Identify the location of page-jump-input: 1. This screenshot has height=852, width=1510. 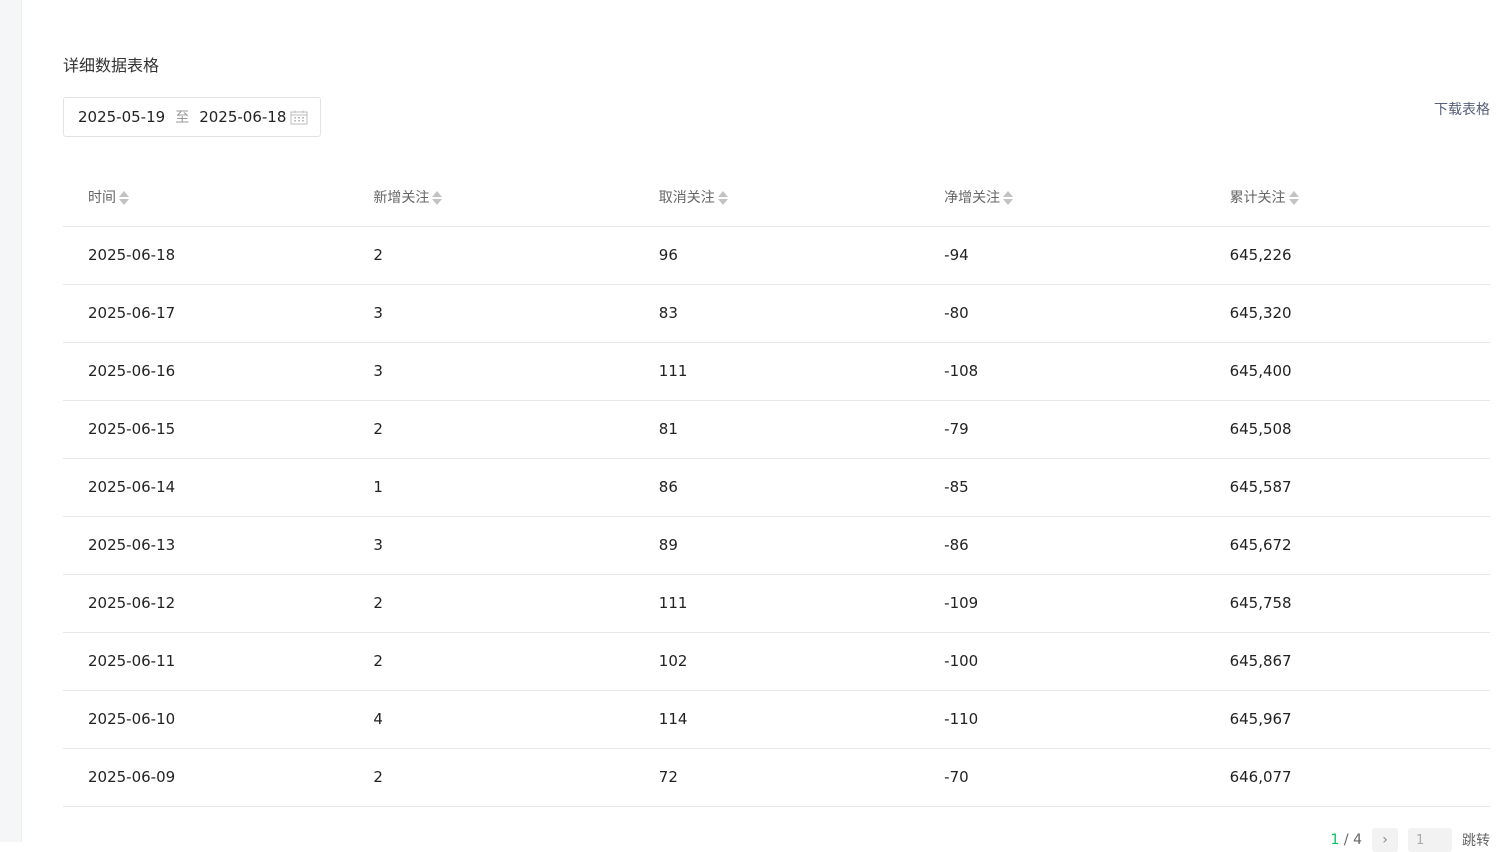
(1430, 840).